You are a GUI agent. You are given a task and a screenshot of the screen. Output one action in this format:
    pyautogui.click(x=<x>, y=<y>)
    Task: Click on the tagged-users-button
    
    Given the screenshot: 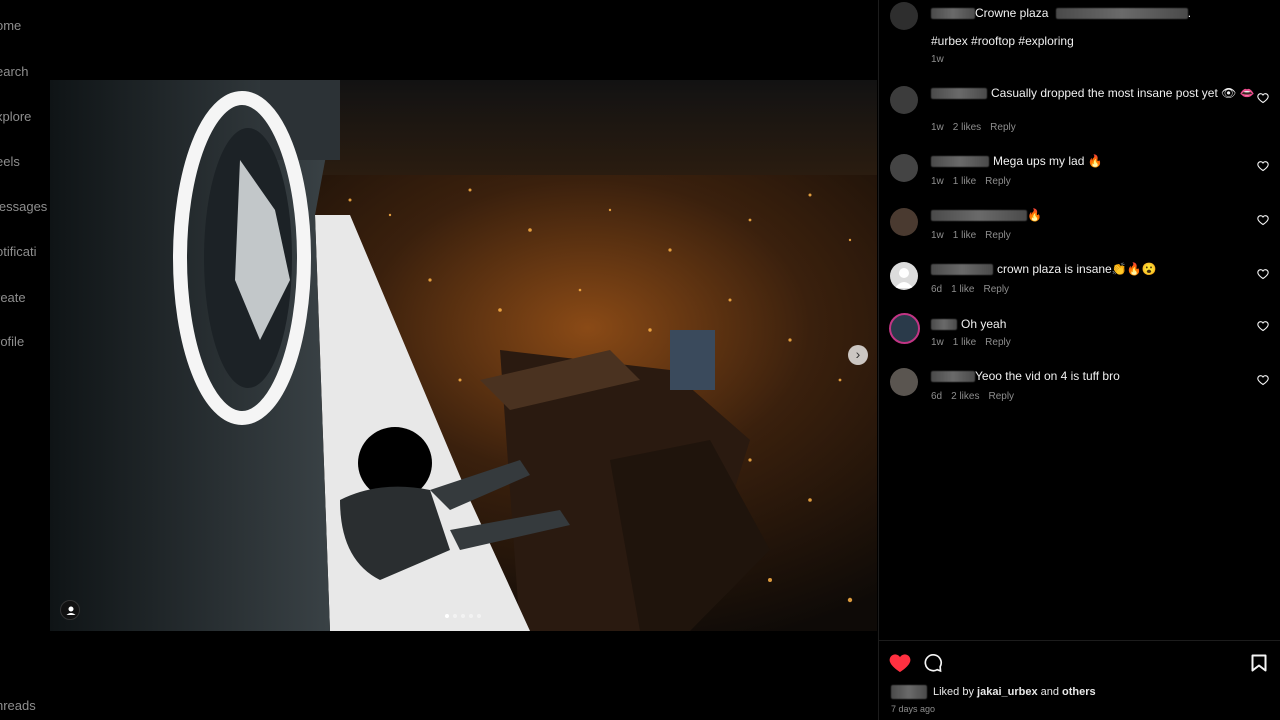 What is the action you would take?
    pyautogui.click(x=70, y=610)
    